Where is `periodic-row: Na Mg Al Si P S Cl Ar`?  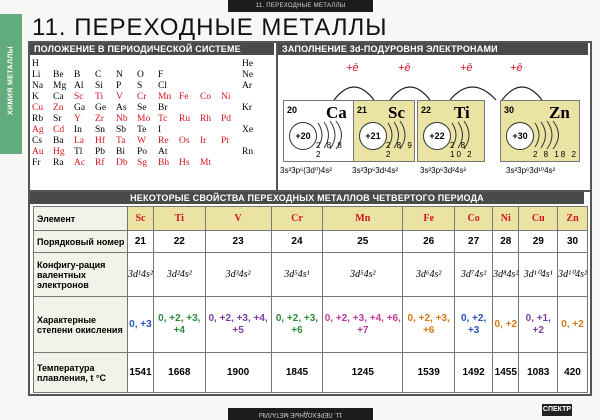 periodic-row: Na Mg Al Si P S Cl Ar is located at coordinates (148, 86).